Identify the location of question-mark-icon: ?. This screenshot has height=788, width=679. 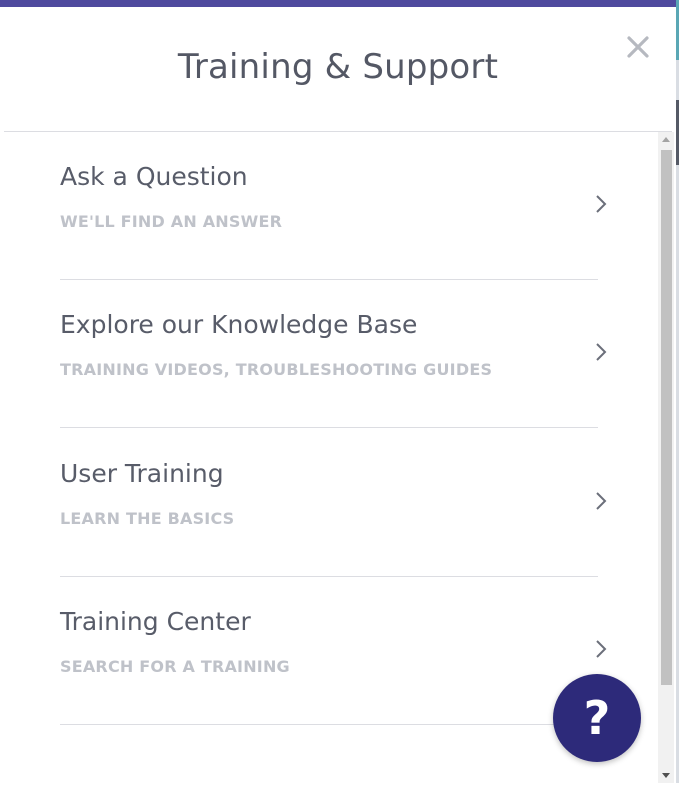
(597, 718).